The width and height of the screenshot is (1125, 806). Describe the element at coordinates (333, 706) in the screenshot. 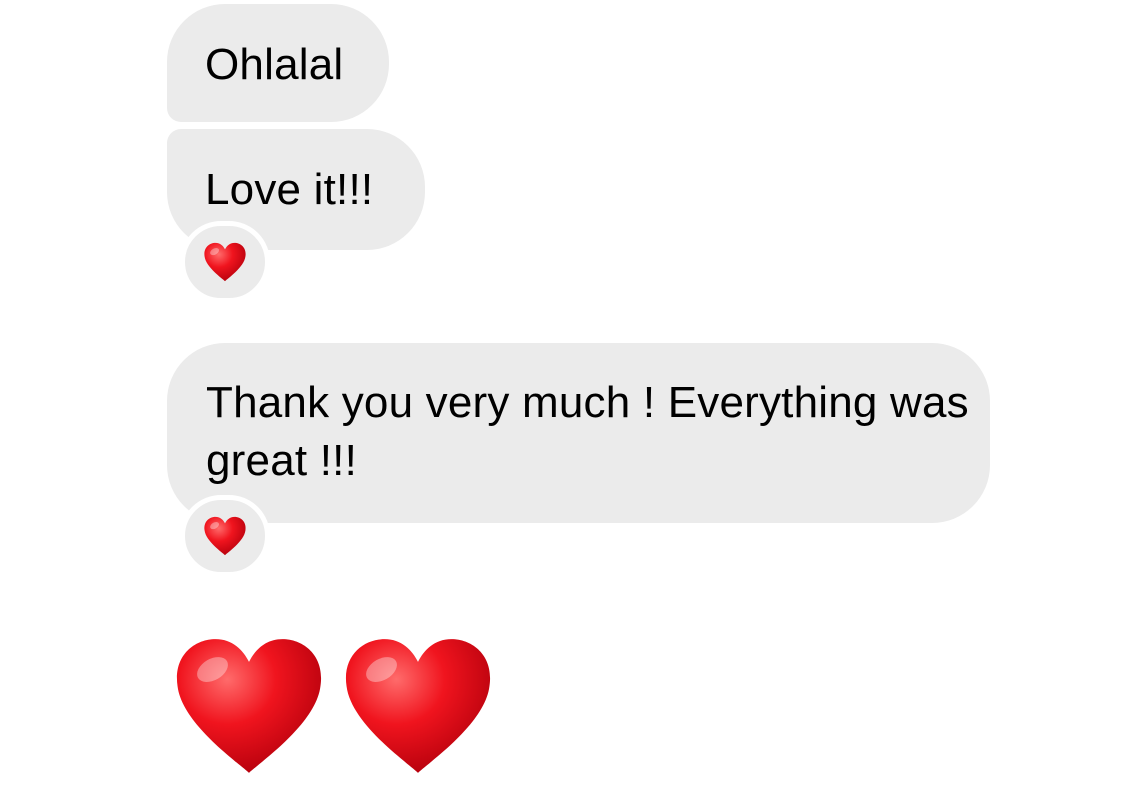

I see `emoji-message` at that location.